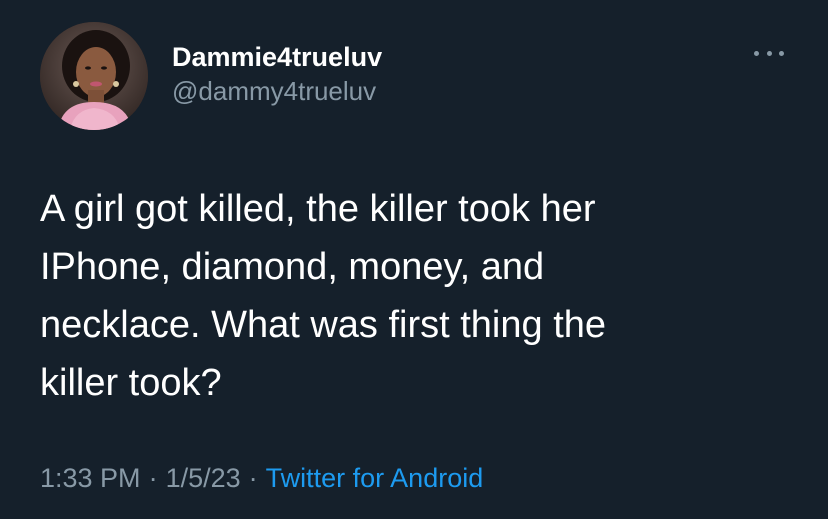  Describe the element at coordinates (131, 383) in the screenshot. I see `tweet-text-line: killer took?` at that location.